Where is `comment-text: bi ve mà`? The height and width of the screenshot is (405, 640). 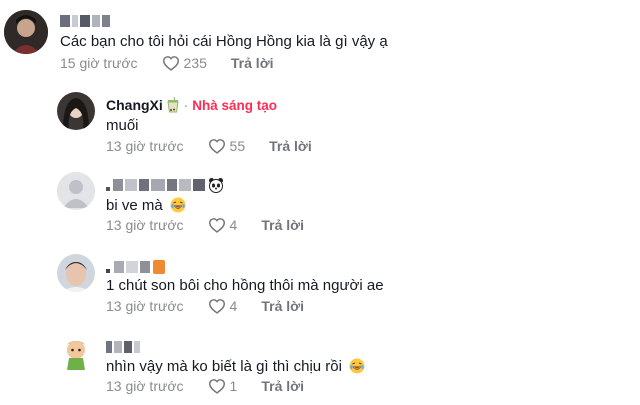
comment-text: bi ve mà is located at coordinates (146, 205).